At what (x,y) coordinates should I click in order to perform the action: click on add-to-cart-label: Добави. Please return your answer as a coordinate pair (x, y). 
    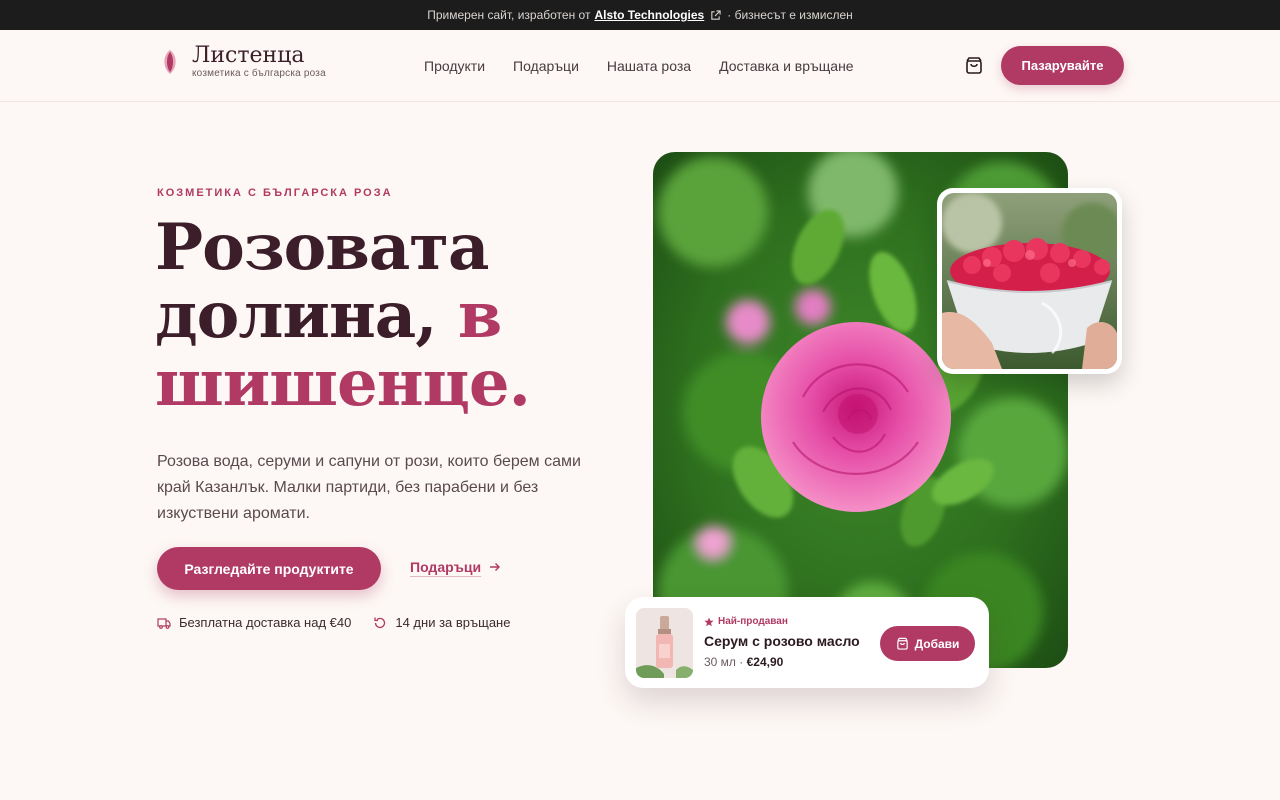
    Looking at the image, I should click on (937, 643).